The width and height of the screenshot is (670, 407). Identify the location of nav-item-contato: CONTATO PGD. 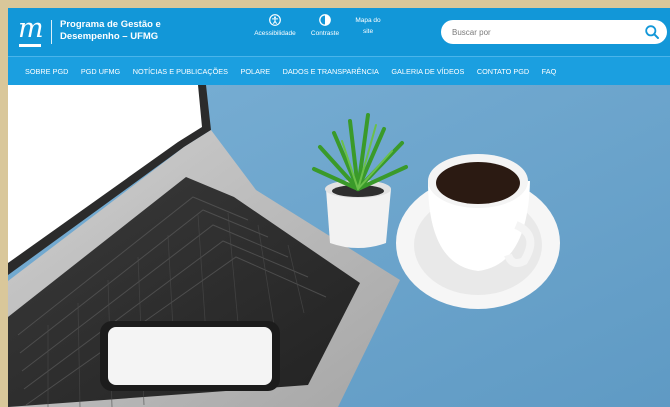
(503, 71).